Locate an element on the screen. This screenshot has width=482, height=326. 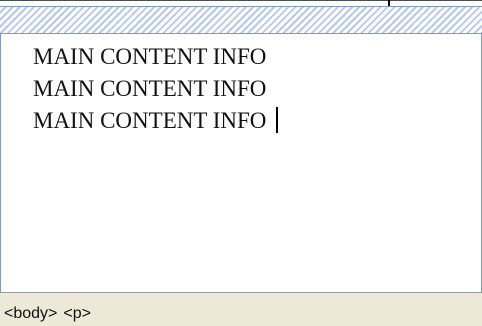
tag-selector-body: <body> is located at coordinates (30, 313).